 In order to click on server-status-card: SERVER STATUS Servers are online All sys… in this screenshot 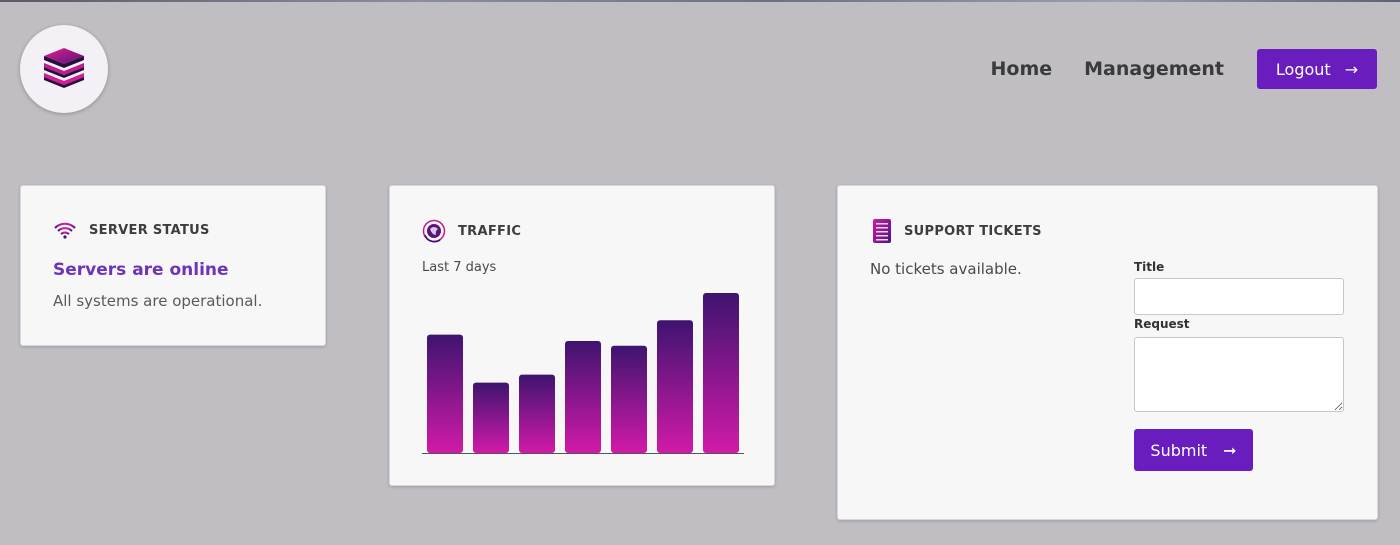, I will do `click(173, 265)`.